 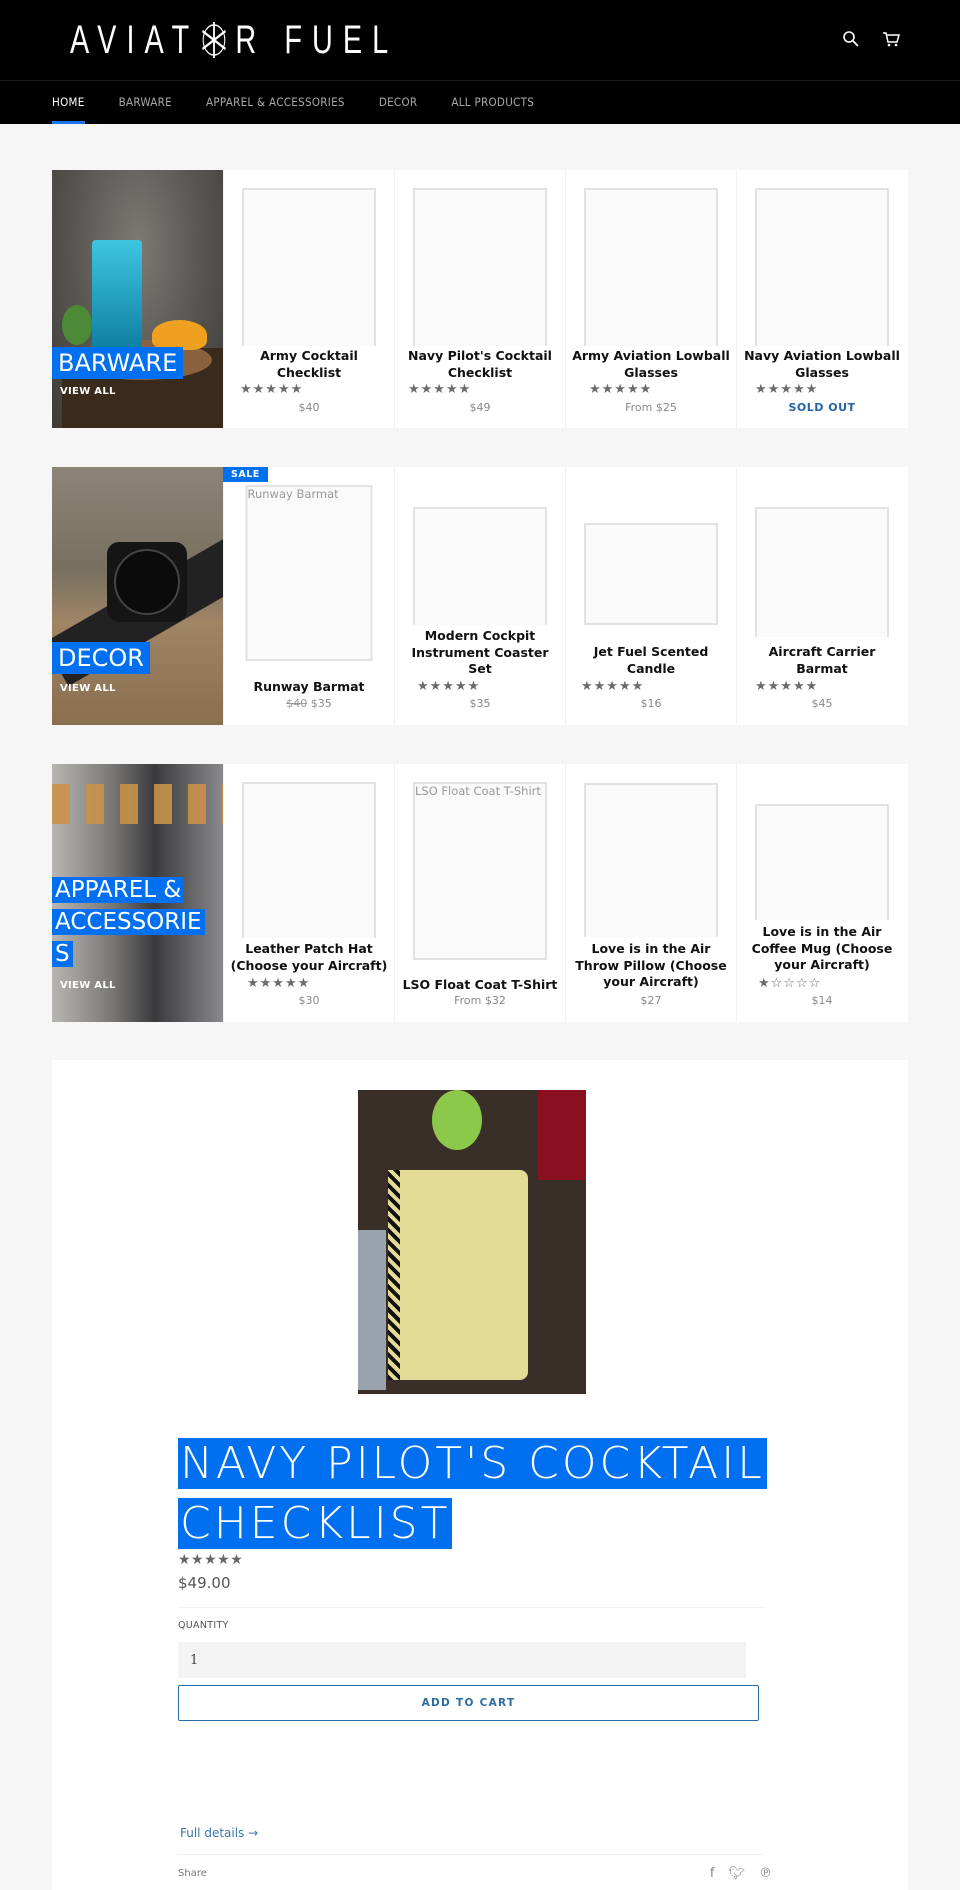 I want to click on pinterest-icon: ℗, so click(x=765, y=1873).